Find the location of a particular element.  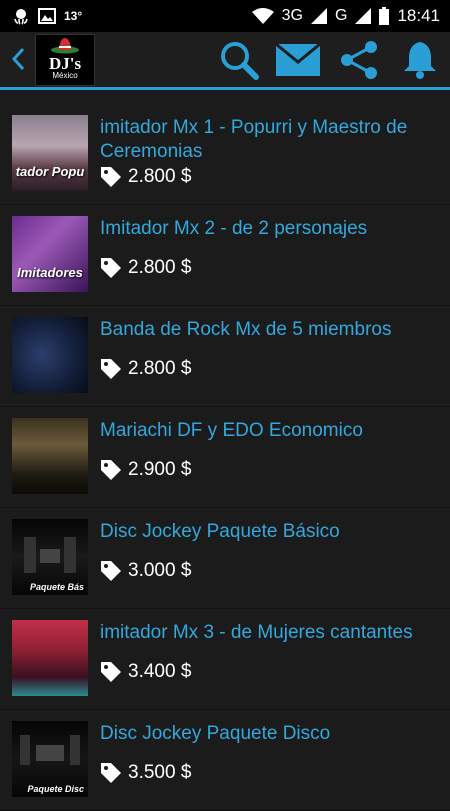

item-thumbnail: Paquete Bás is located at coordinates (50, 557).